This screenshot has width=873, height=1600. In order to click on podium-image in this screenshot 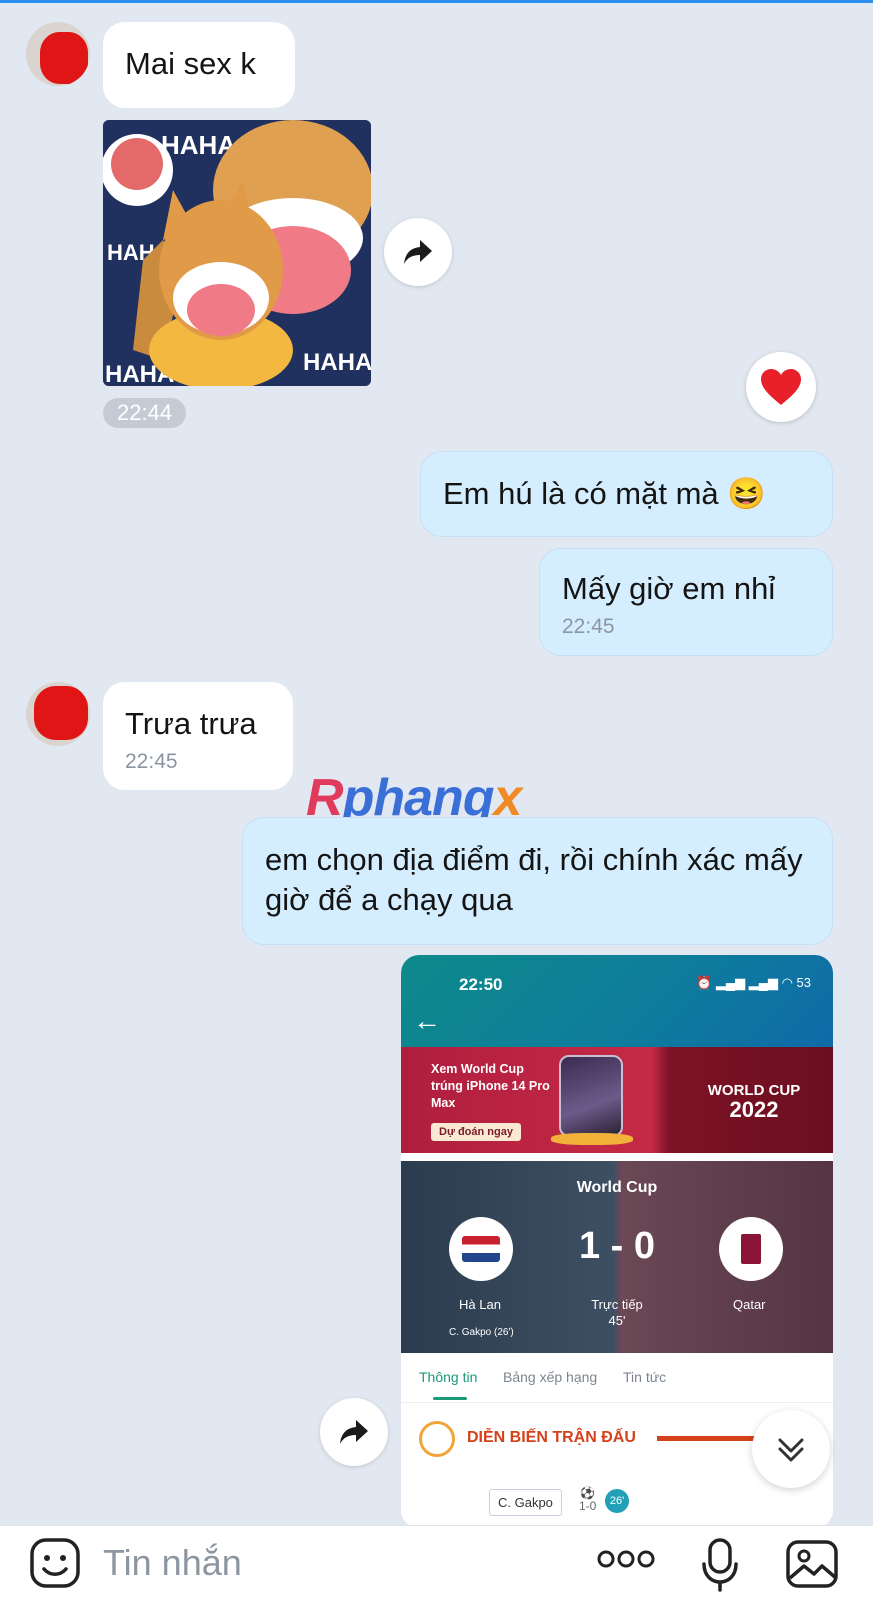, I will do `click(592, 1139)`.